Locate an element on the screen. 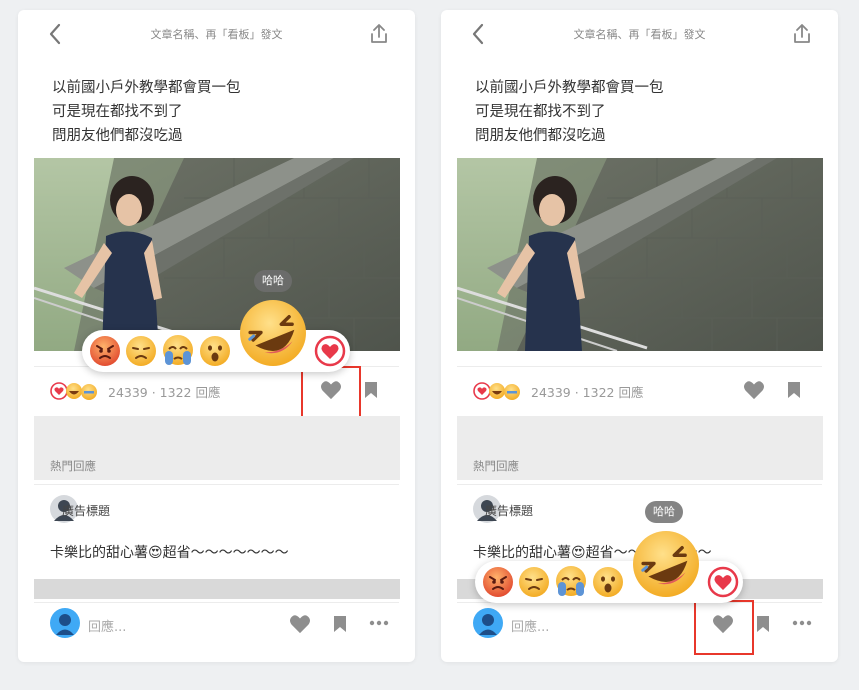 This screenshot has height=690, width=859. image-placeholder is located at coordinates (217, 589).